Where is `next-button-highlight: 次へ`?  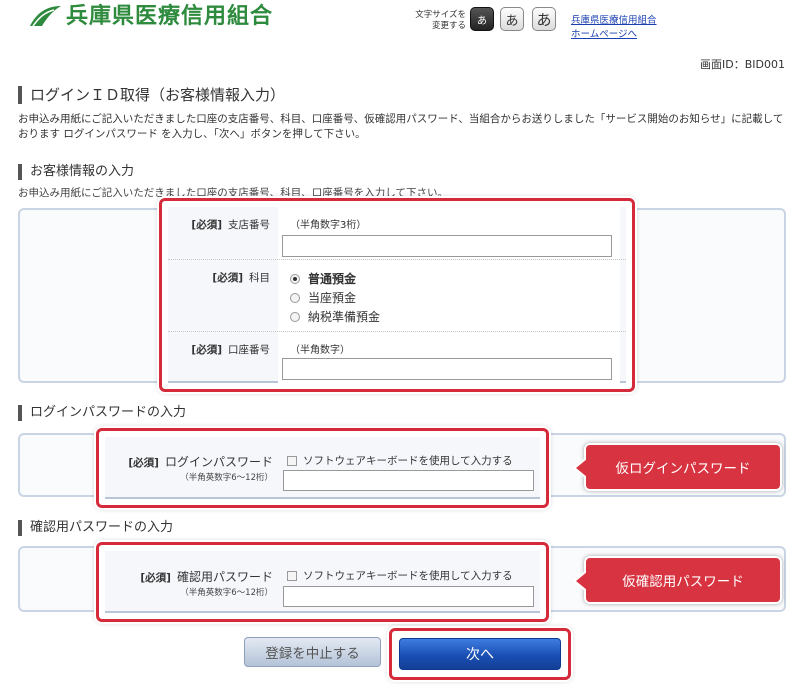 next-button-highlight: 次へ is located at coordinates (480, 654).